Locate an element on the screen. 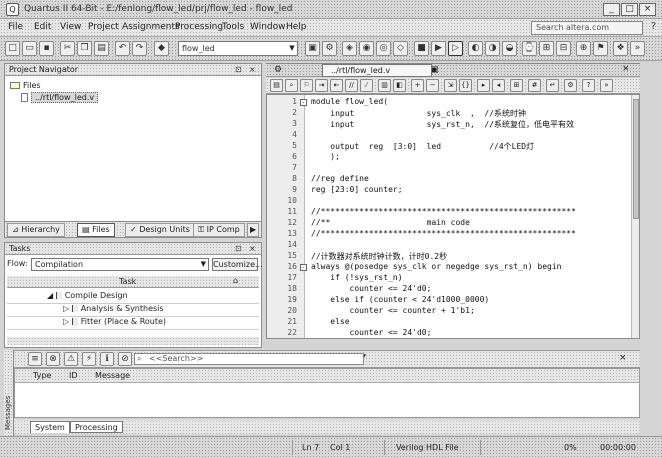  task-options-icon: ⌂ is located at coordinates (235, 280).